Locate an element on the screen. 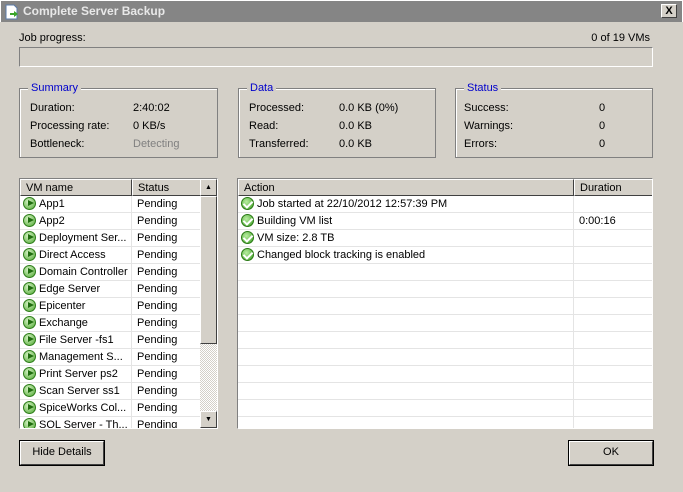  vm-list-row: Edge Server Pending is located at coordinates (111, 289).